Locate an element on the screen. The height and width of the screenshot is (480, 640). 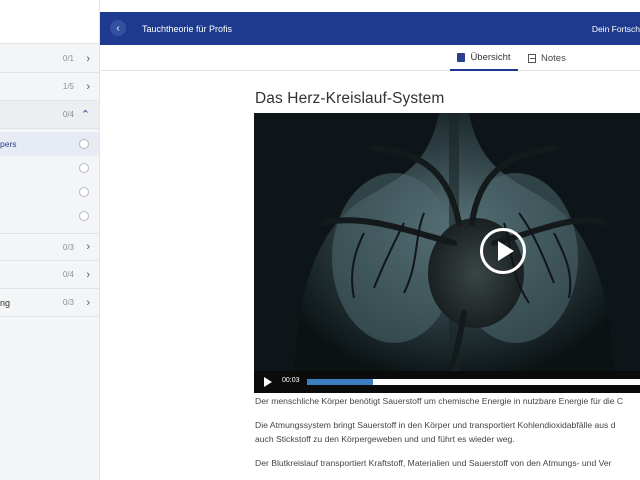
sidebar-lesson-label: pers is located at coordinates (8, 144).